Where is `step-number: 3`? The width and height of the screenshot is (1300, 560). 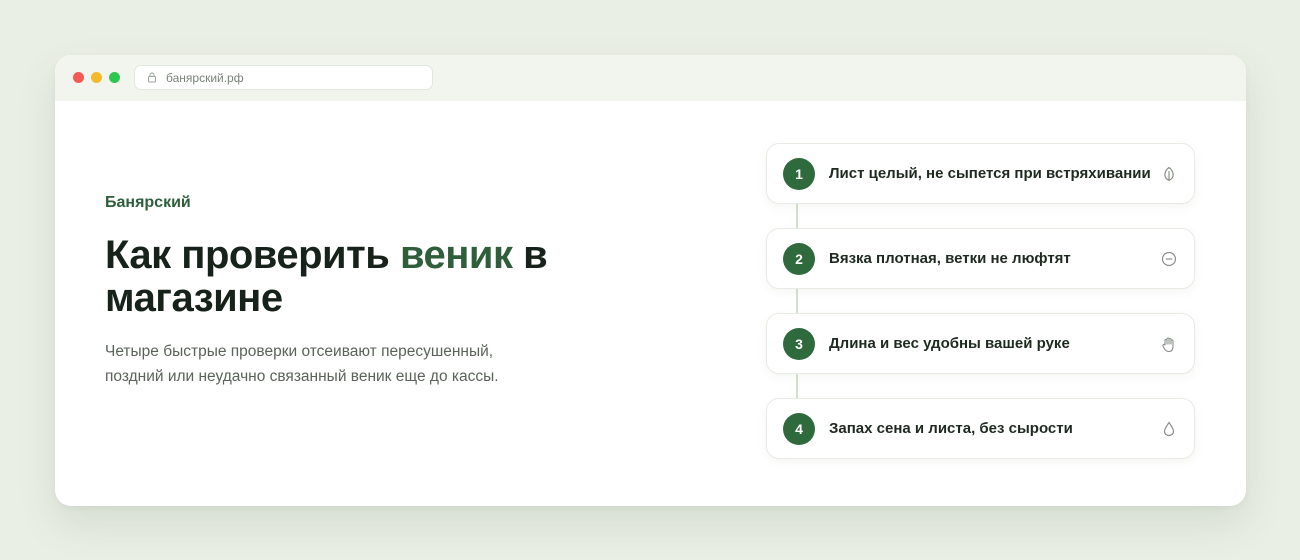
step-number: 3 is located at coordinates (799, 344).